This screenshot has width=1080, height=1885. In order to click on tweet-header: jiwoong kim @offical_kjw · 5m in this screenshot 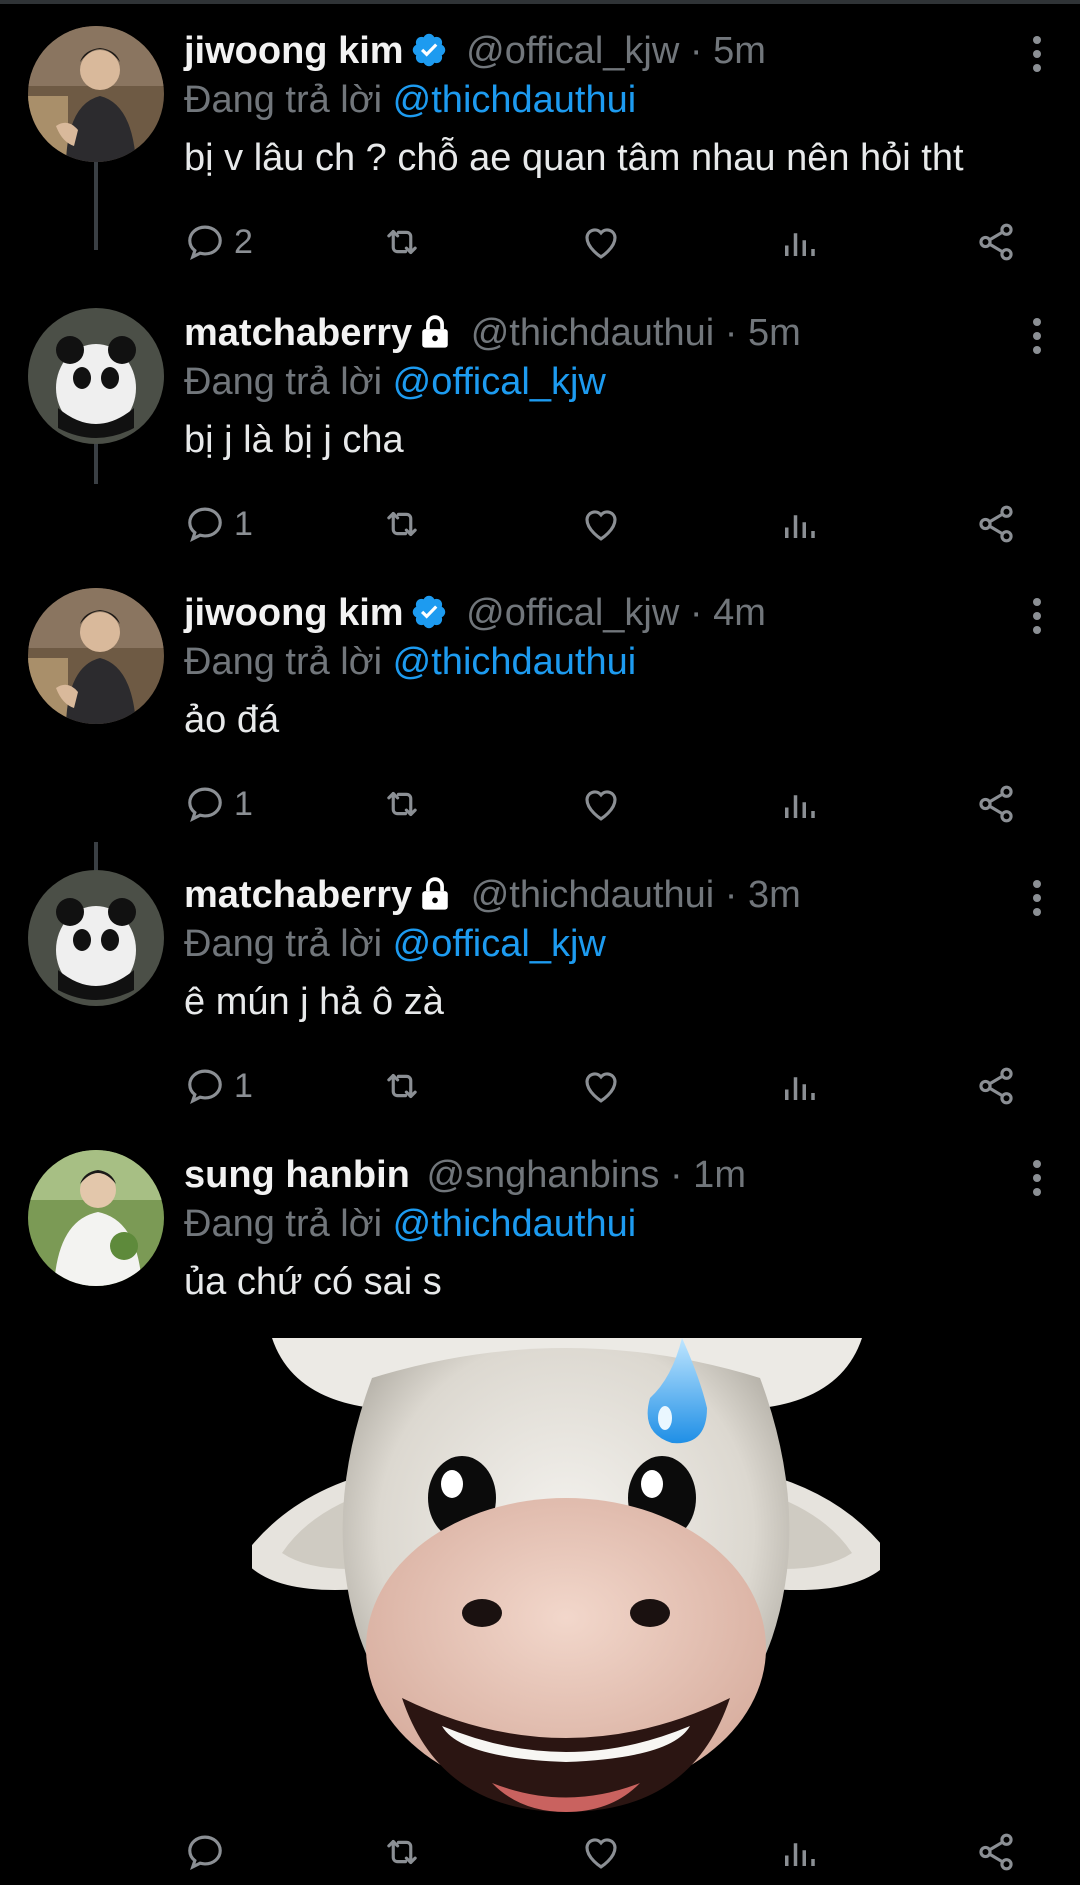, I will do `click(632, 51)`.